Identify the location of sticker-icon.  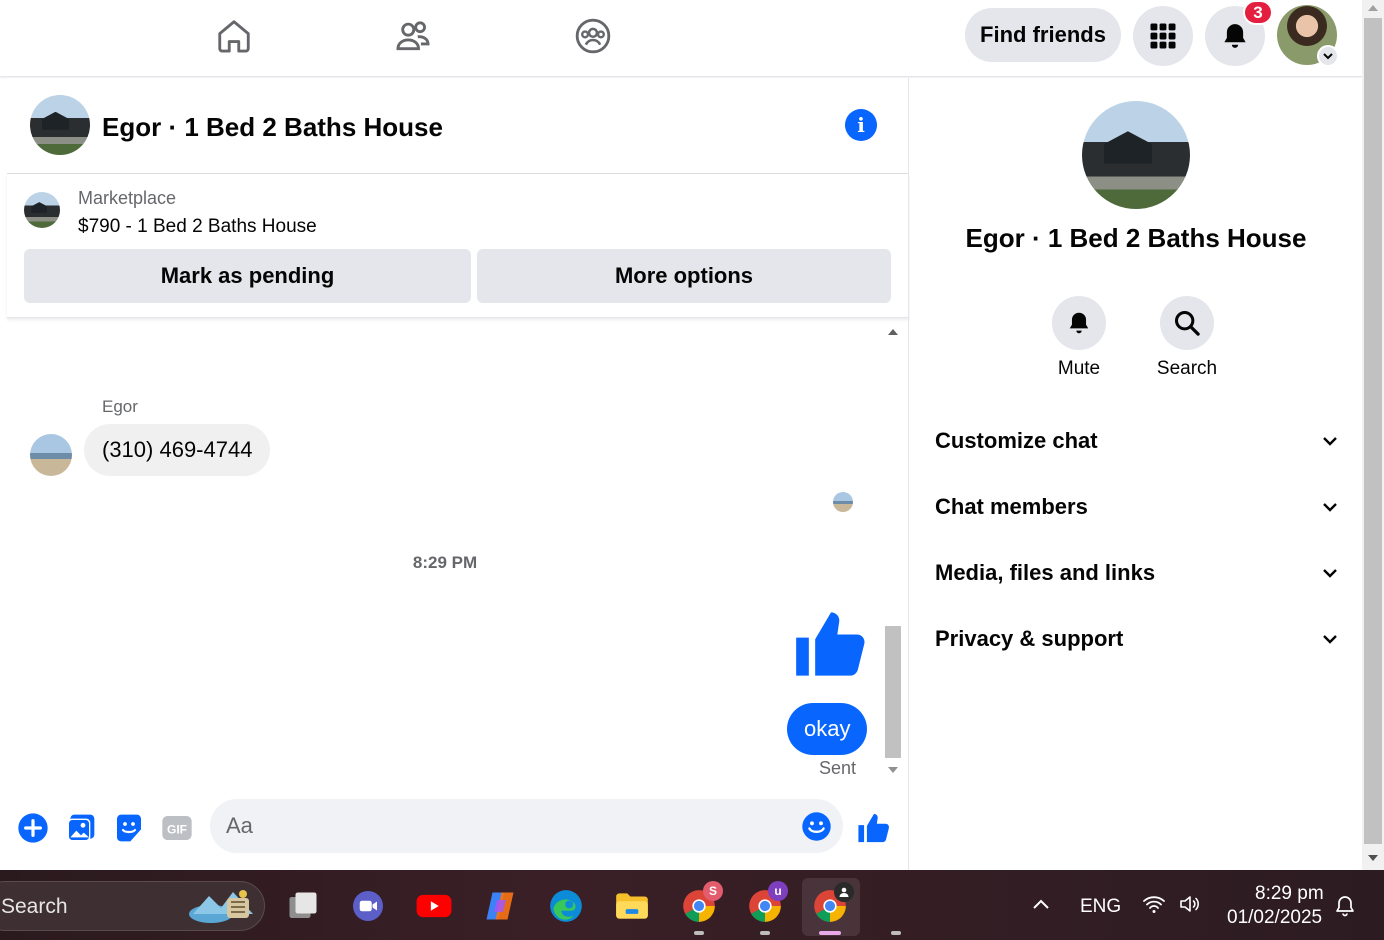
(129, 828).